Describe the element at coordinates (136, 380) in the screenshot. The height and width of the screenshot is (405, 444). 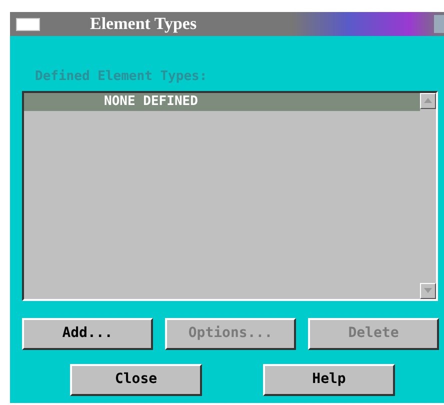
I see `dialog-button: Close` at that location.